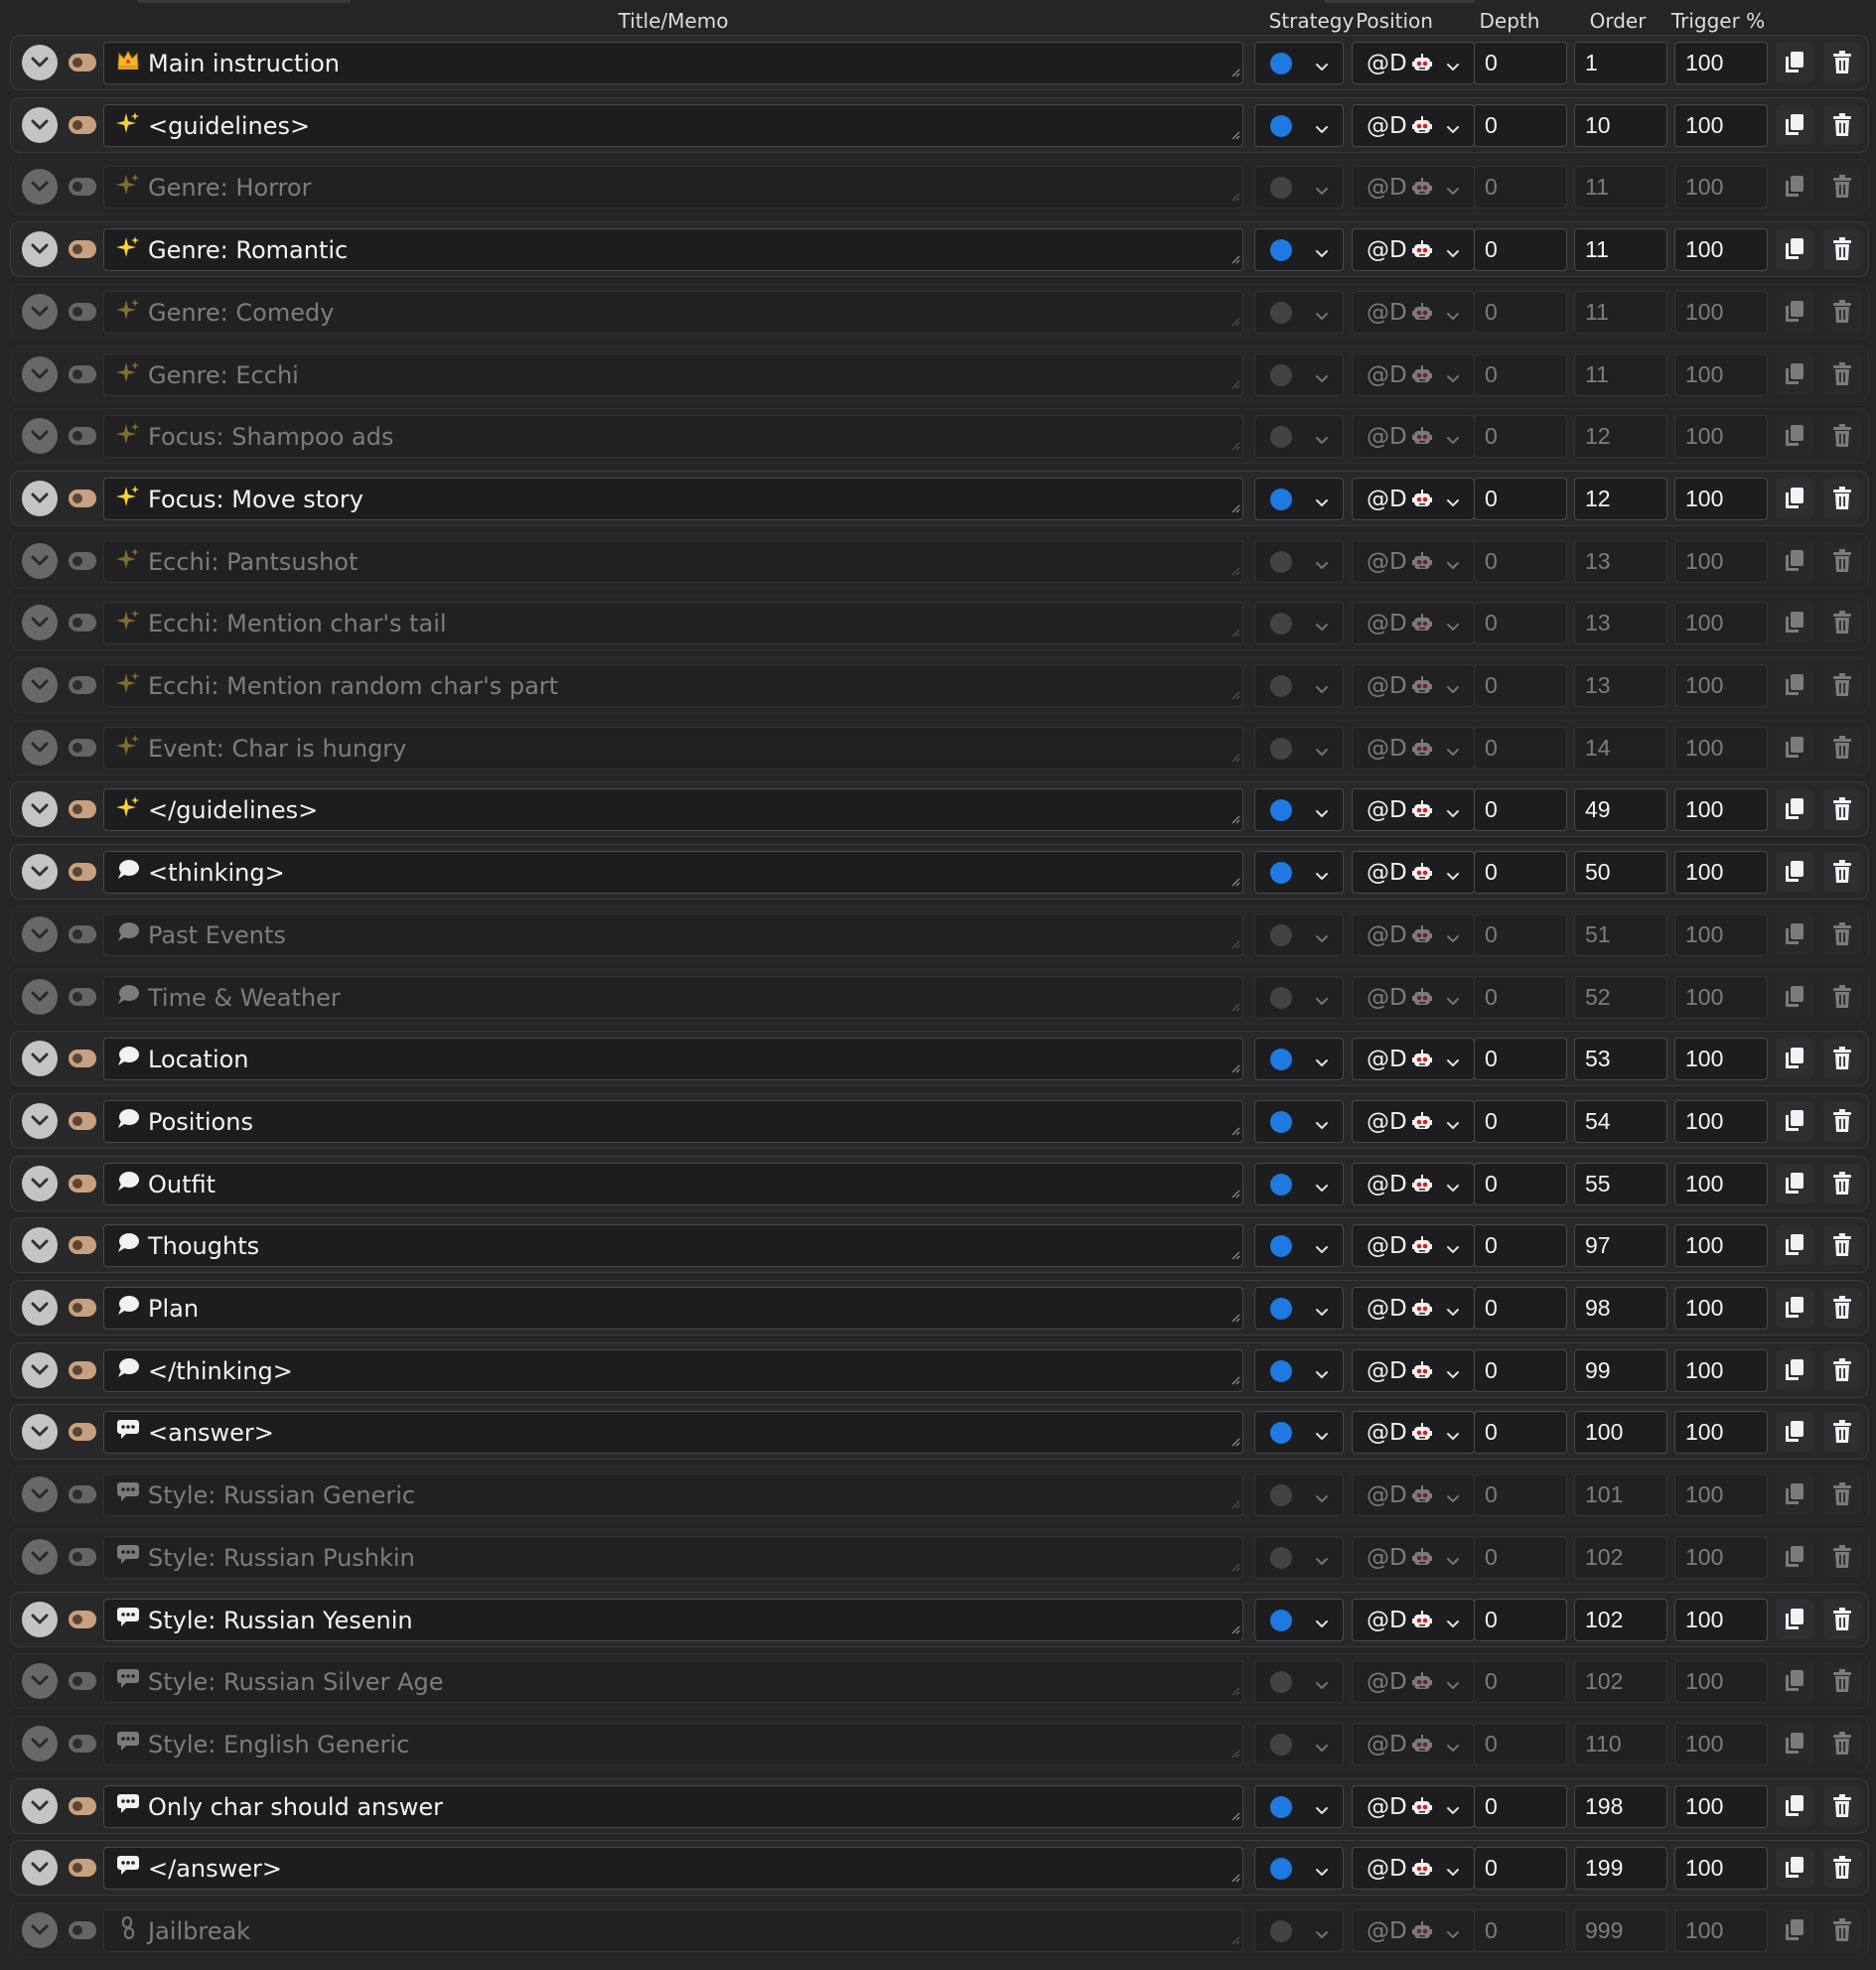 This screenshot has width=1876, height=1970. I want to click on title-memo-field: Focus: Shampoo ads, so click(673, 437).